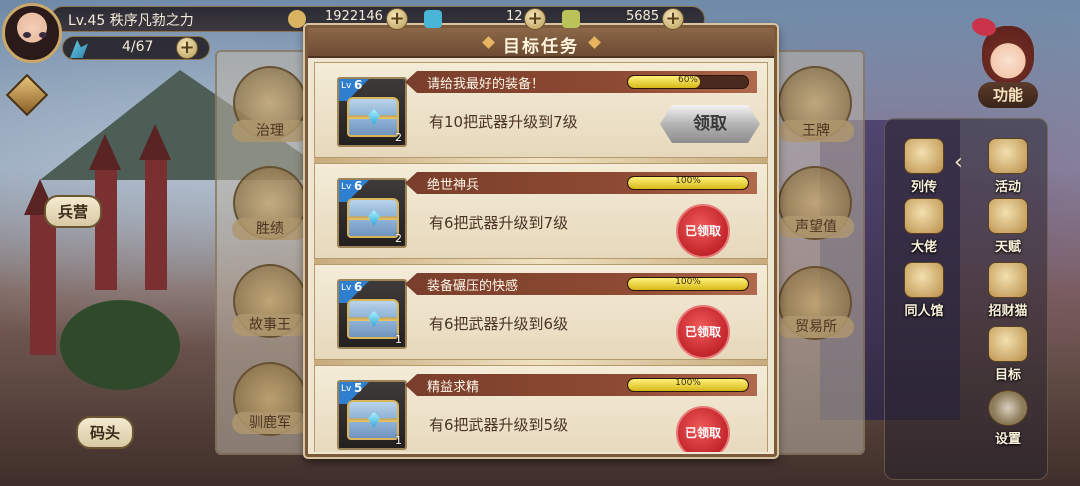 This screenshot has height=486, width=1080. What do you see at coordinates (541, 110) in the screenshot?
I see `task-row: Lv 6 2 请给我最好的装备！ 60% 有10把武器升级到7级 领取` at bounding box center [541, 110].